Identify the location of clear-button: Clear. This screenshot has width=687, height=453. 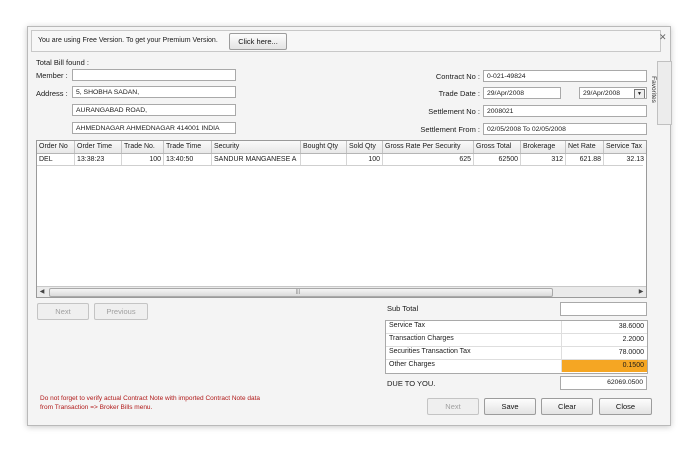
(567, 406).